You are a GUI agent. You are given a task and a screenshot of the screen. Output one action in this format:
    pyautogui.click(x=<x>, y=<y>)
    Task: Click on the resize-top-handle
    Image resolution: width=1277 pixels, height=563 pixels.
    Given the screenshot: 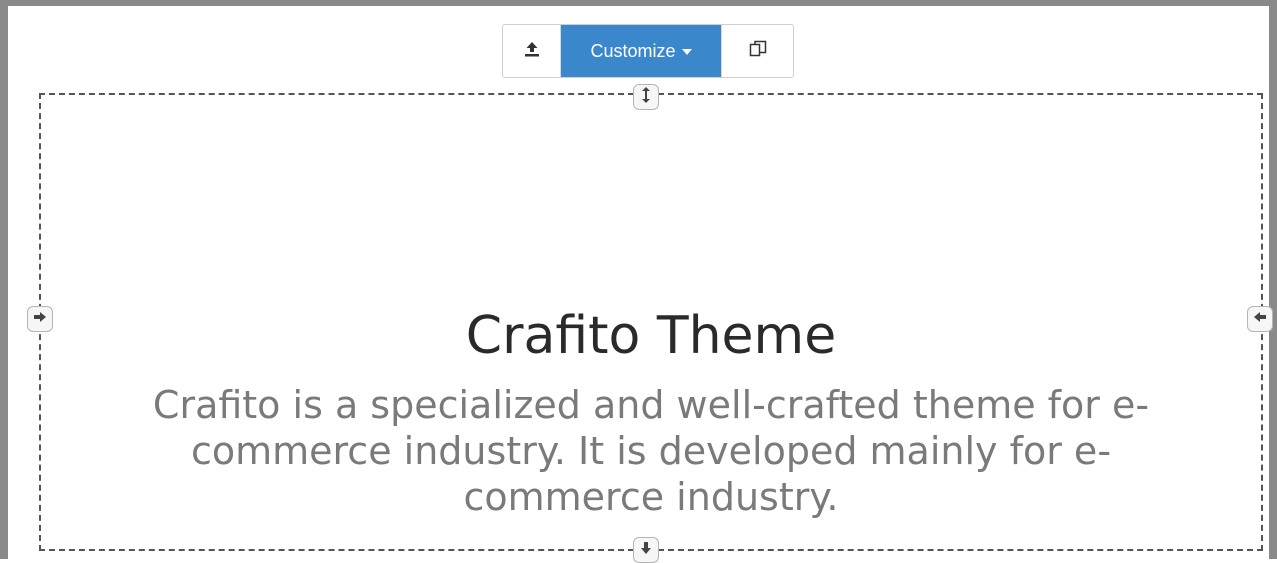 What is the action you would take?
    pyautogui.click(x=646, y=97)
    